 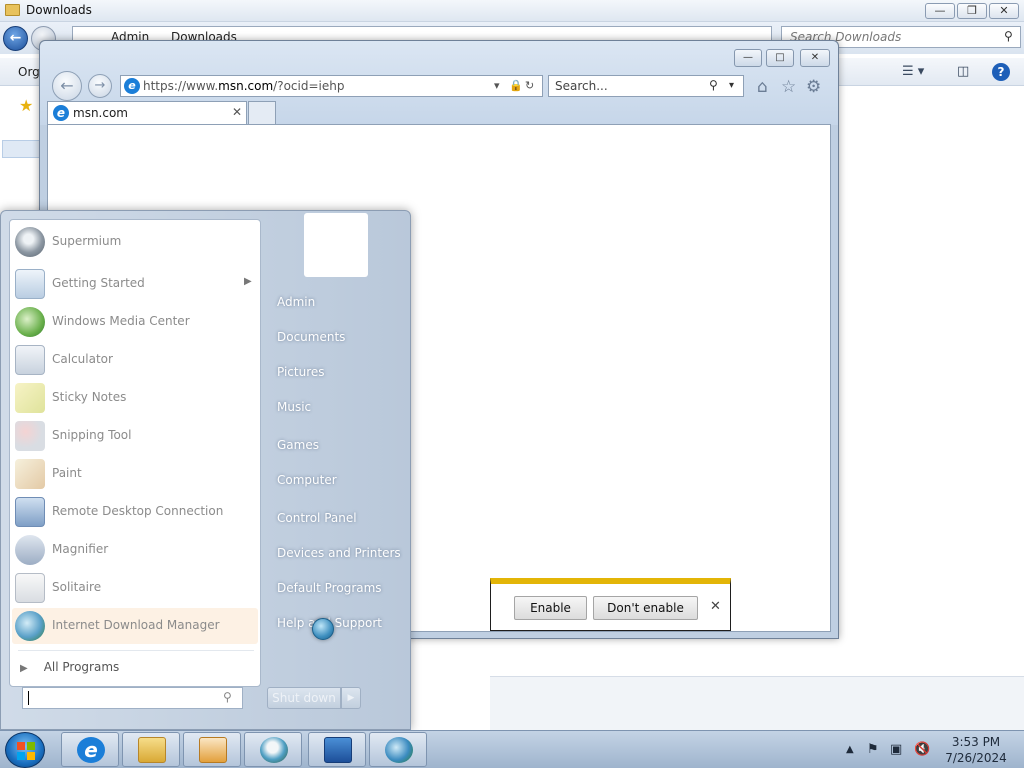 I want to click on taskbar-clock: 3:53 PM 7/26/2024, so click(x=976, y=750).